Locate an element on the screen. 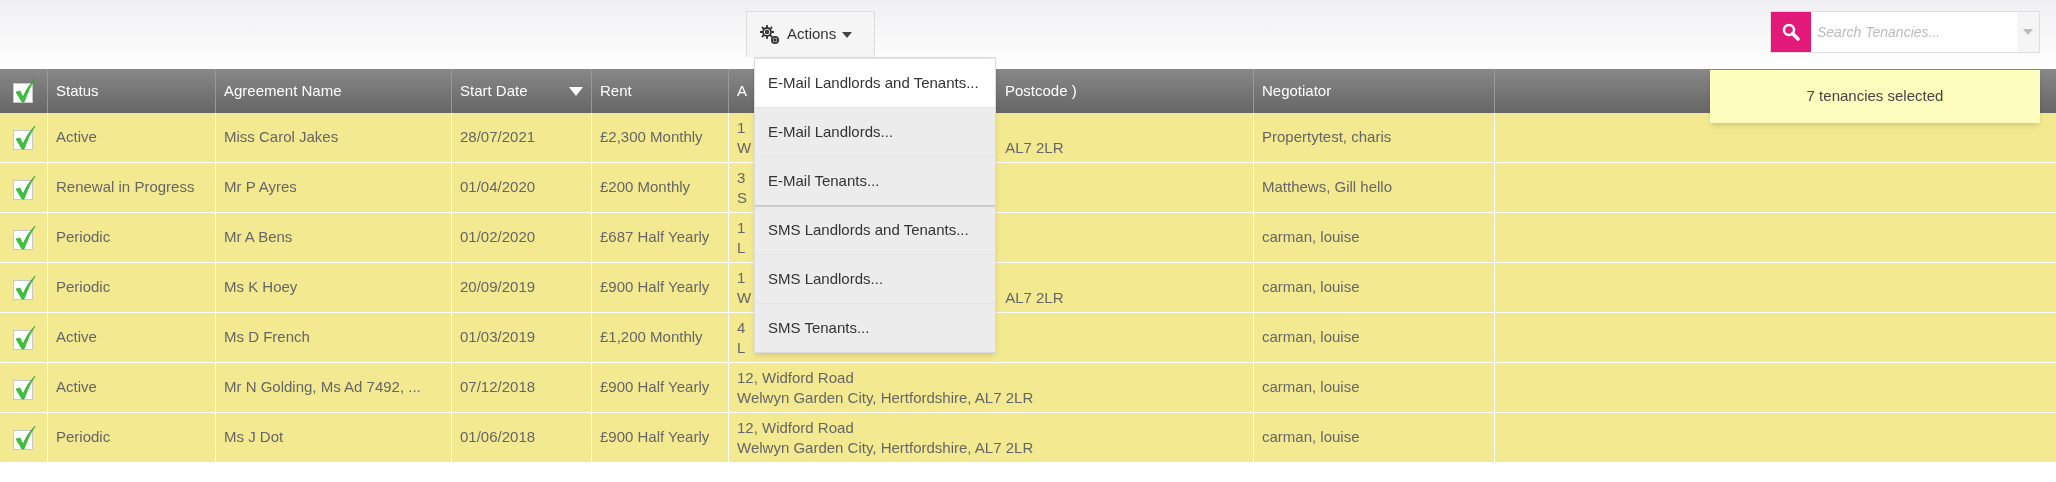  agreement-name: Ms D French is located at coordinates (267, 337).